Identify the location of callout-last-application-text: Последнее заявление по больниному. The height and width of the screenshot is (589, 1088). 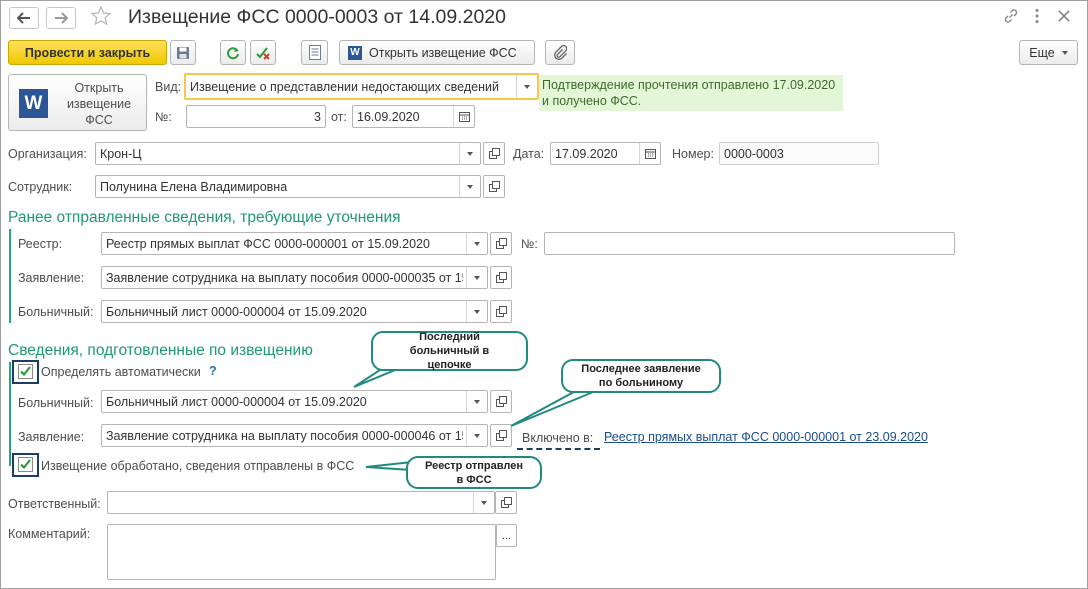
(641, 376).